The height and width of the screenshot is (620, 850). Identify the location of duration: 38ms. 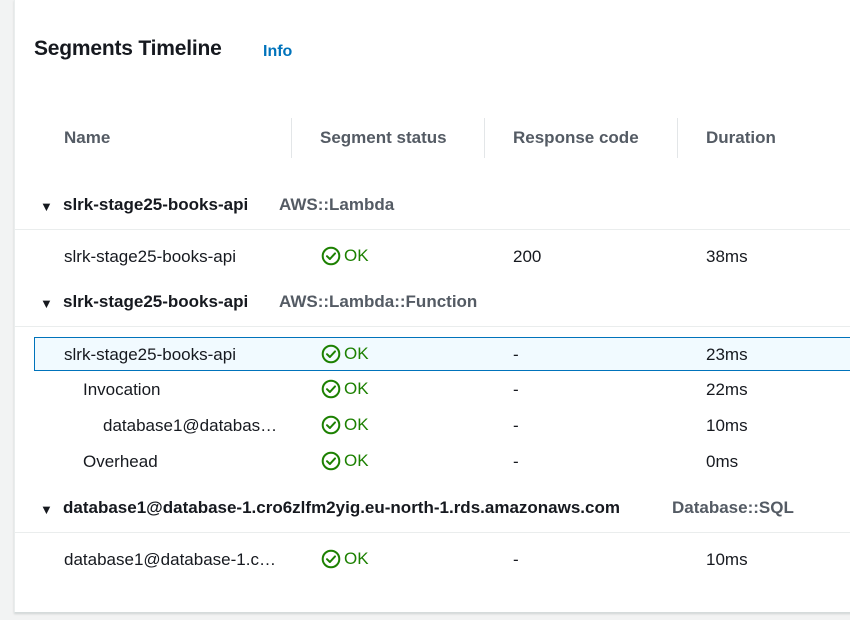
(727, 256).